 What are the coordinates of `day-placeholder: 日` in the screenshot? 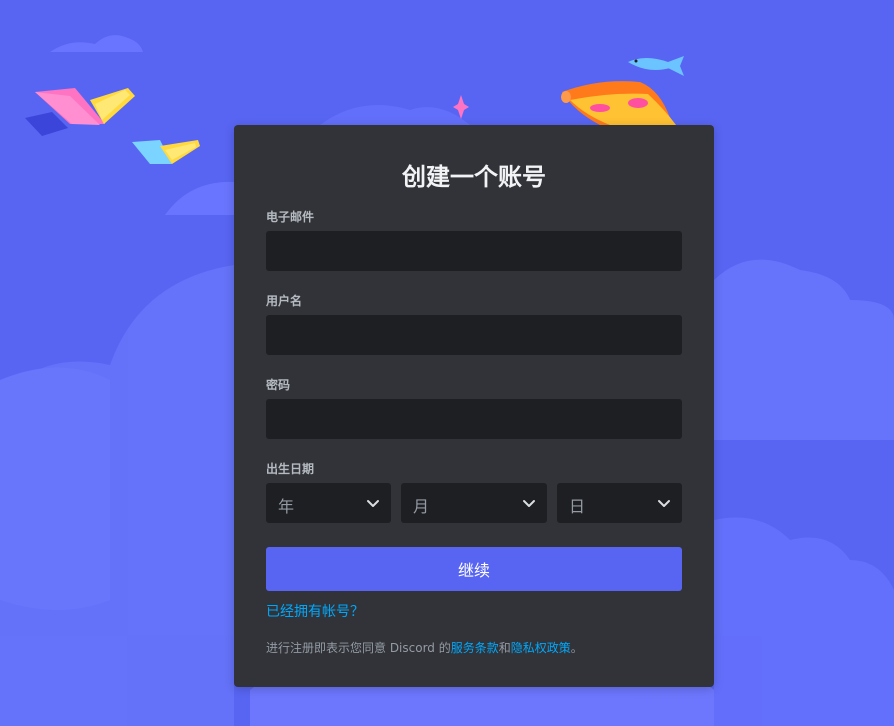 It's located at (577, 506).